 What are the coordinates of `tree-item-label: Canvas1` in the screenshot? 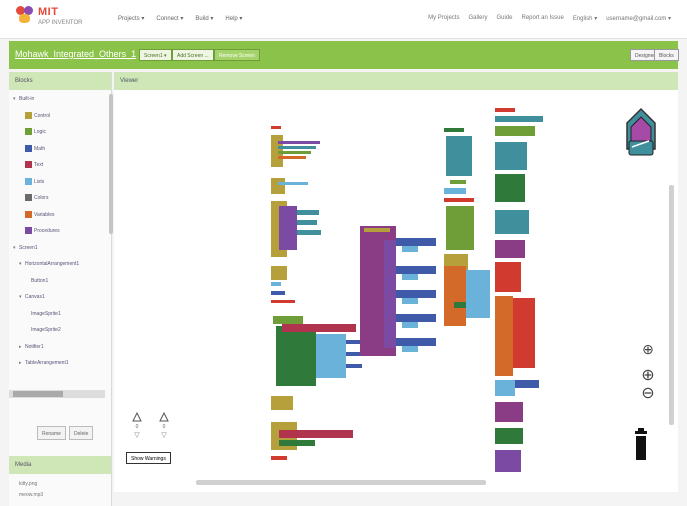 It's located at (35, 297).